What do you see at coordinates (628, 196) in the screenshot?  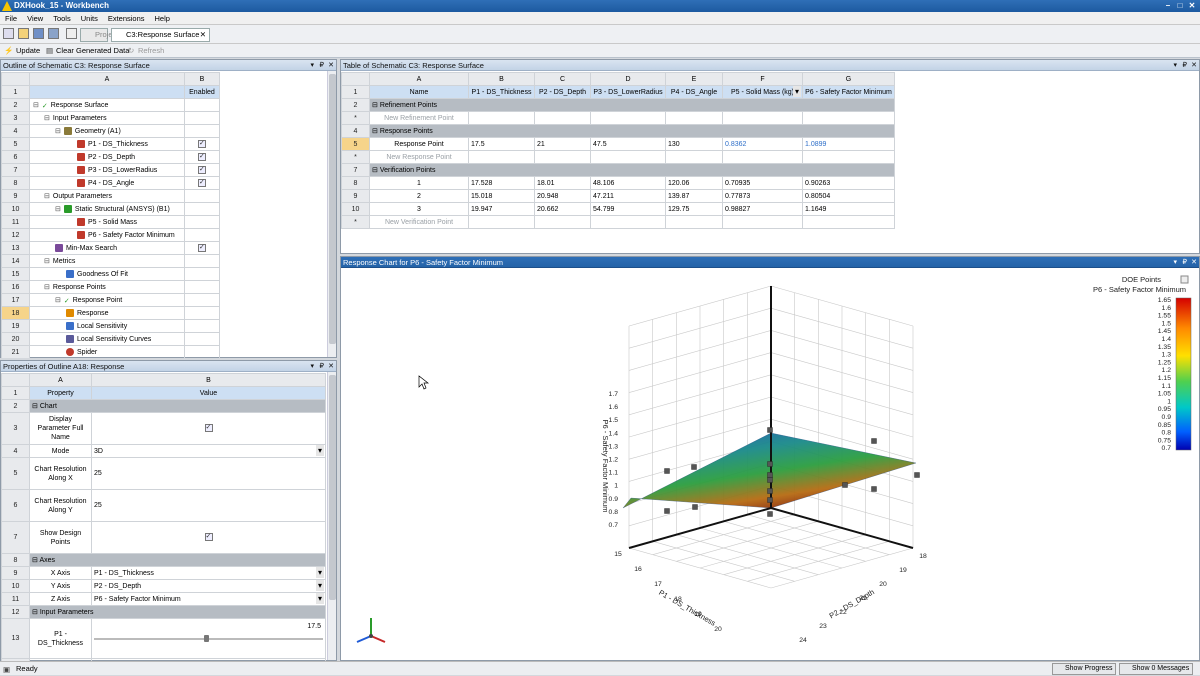 I see `table-cell: 47.211` at bounding box center [628, 196].